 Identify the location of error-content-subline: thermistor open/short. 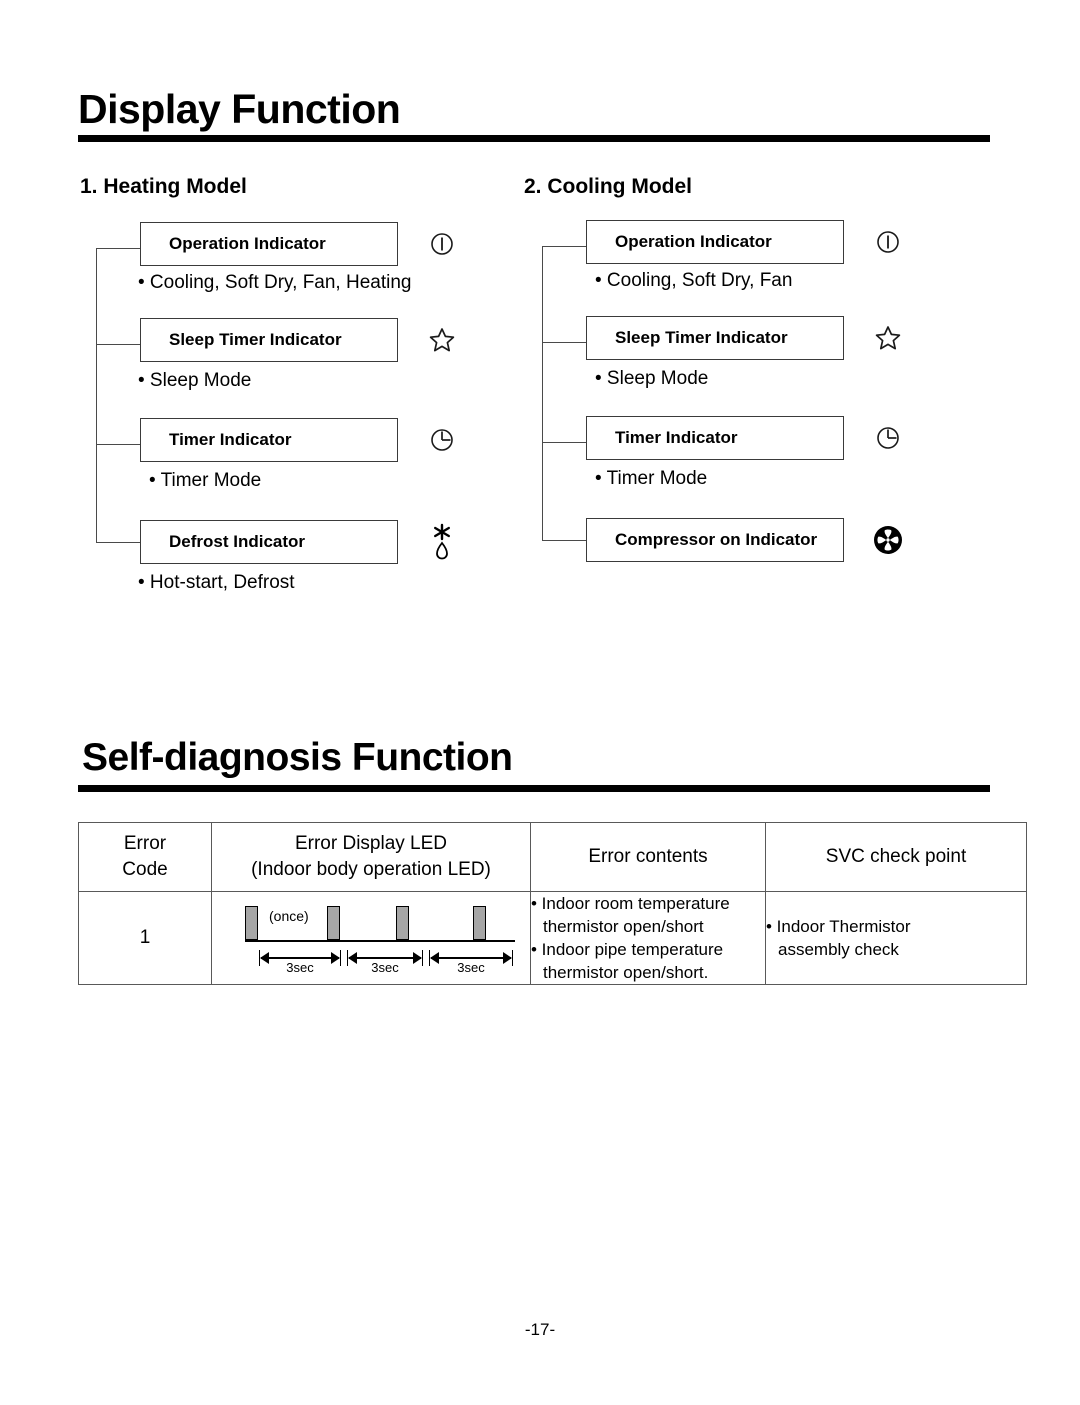
(623, 926).